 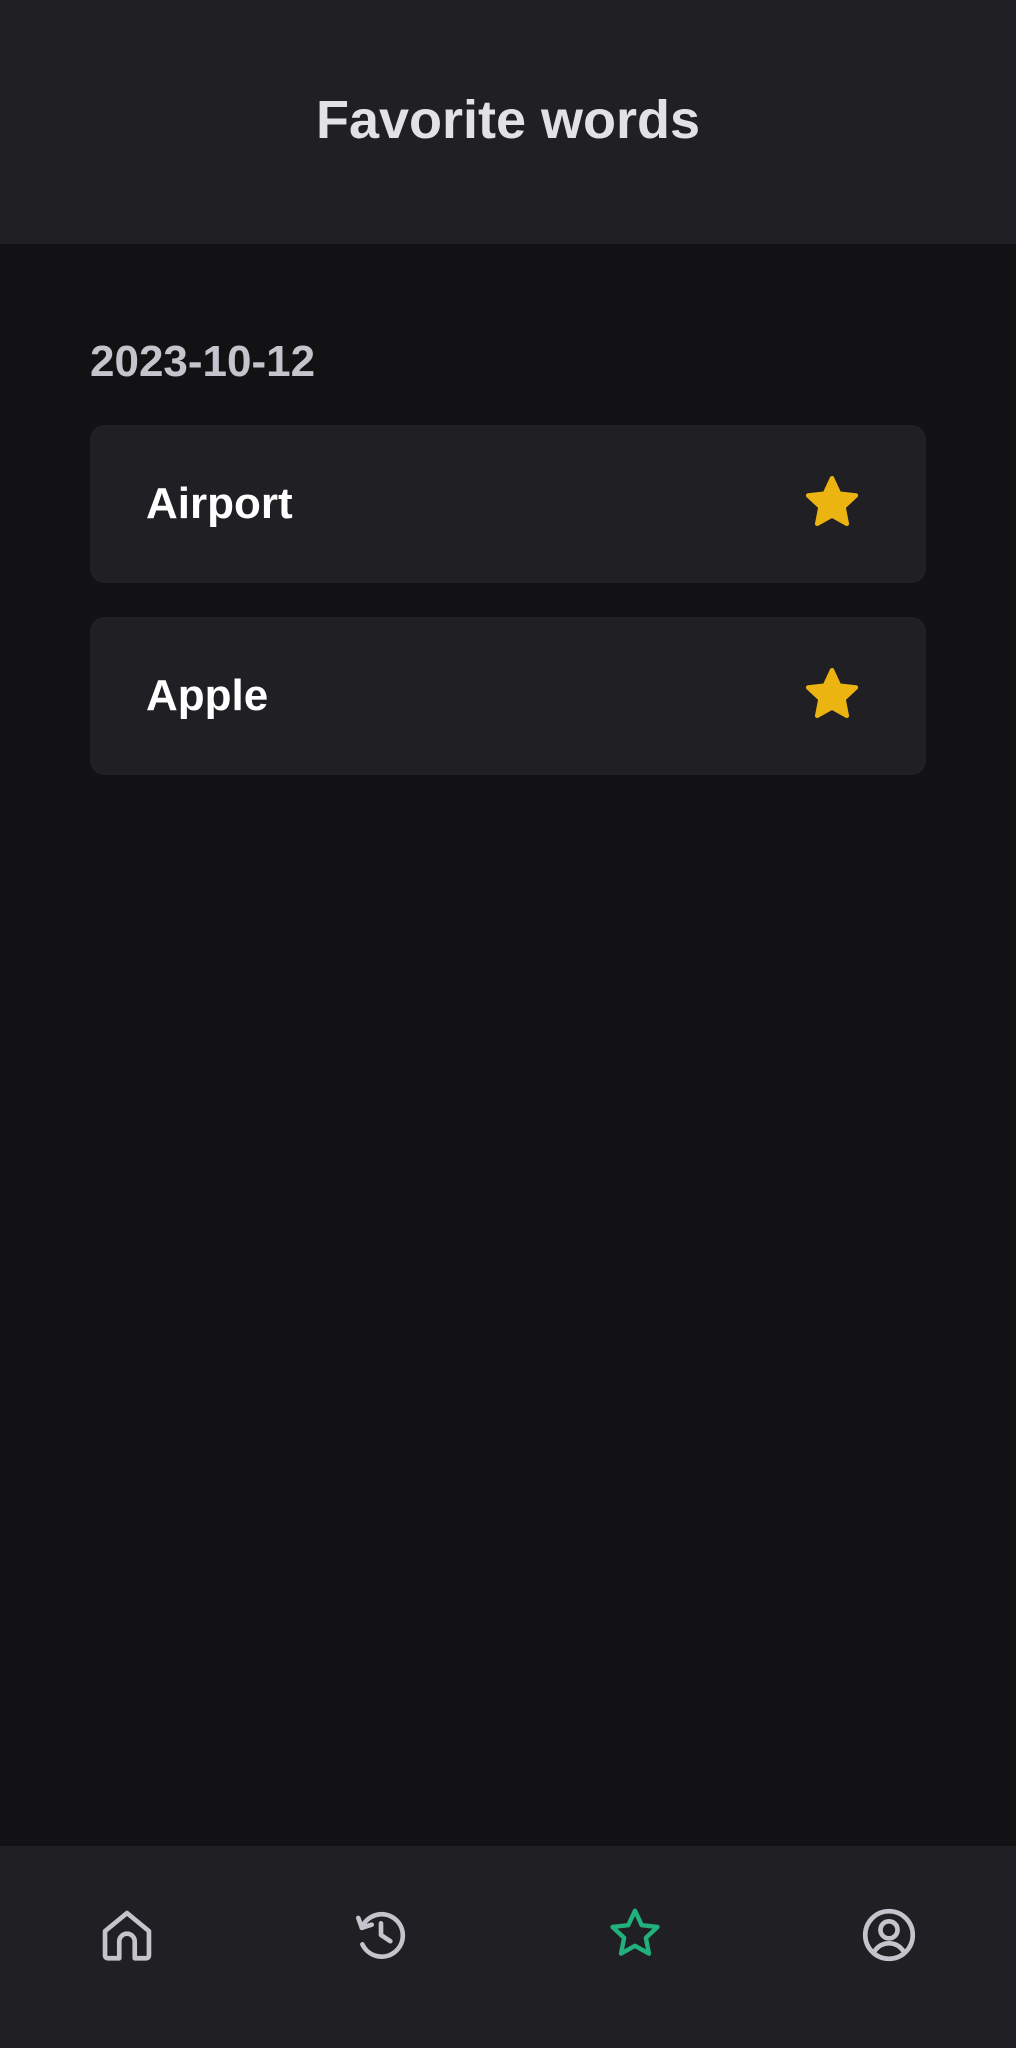 I want to click on header: Favorite words, so click(x=508, y=122).